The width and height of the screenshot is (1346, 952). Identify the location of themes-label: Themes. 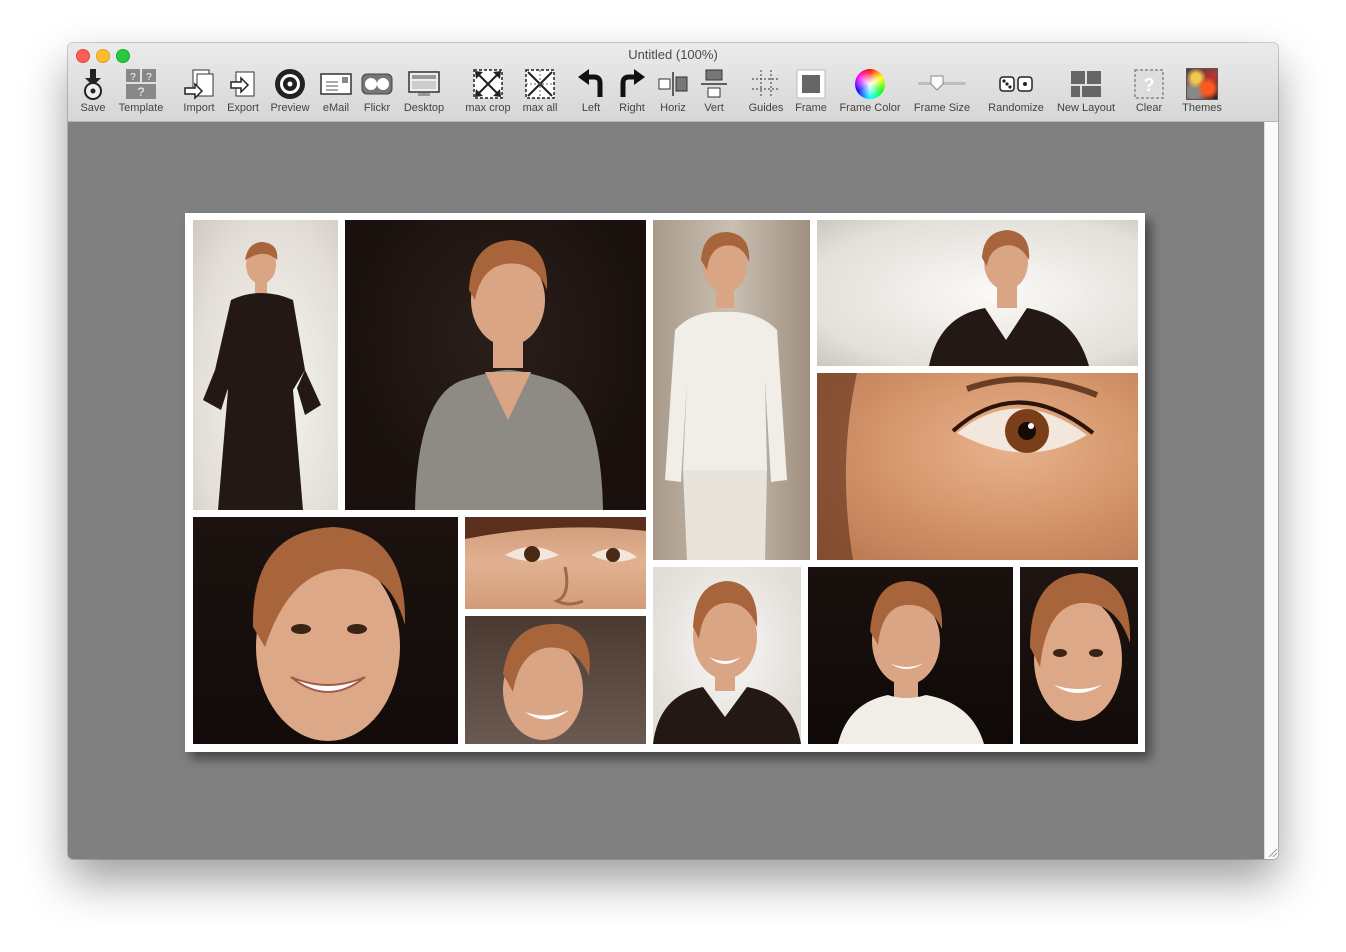
(1202, 108).